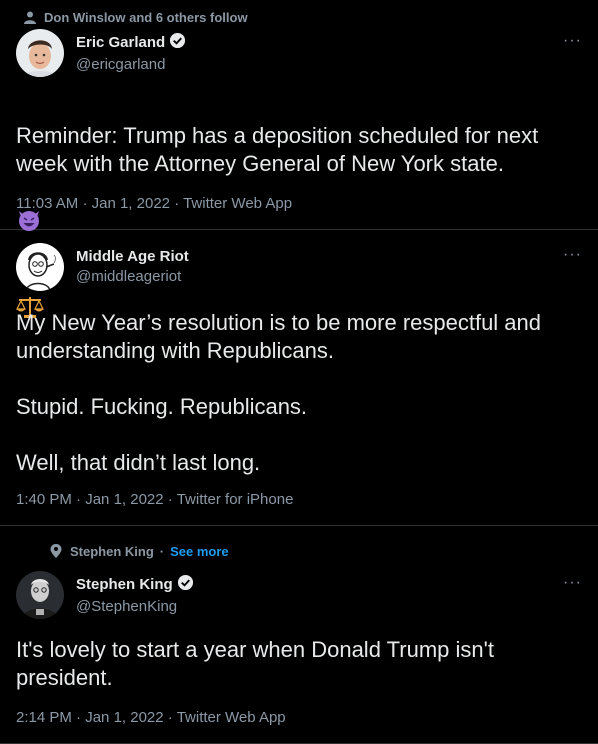  I want to click on tweet-time: 2:14 PM, so click(44, 717).